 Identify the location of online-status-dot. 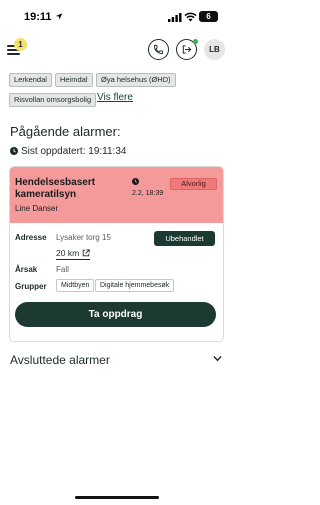
(195, 41).